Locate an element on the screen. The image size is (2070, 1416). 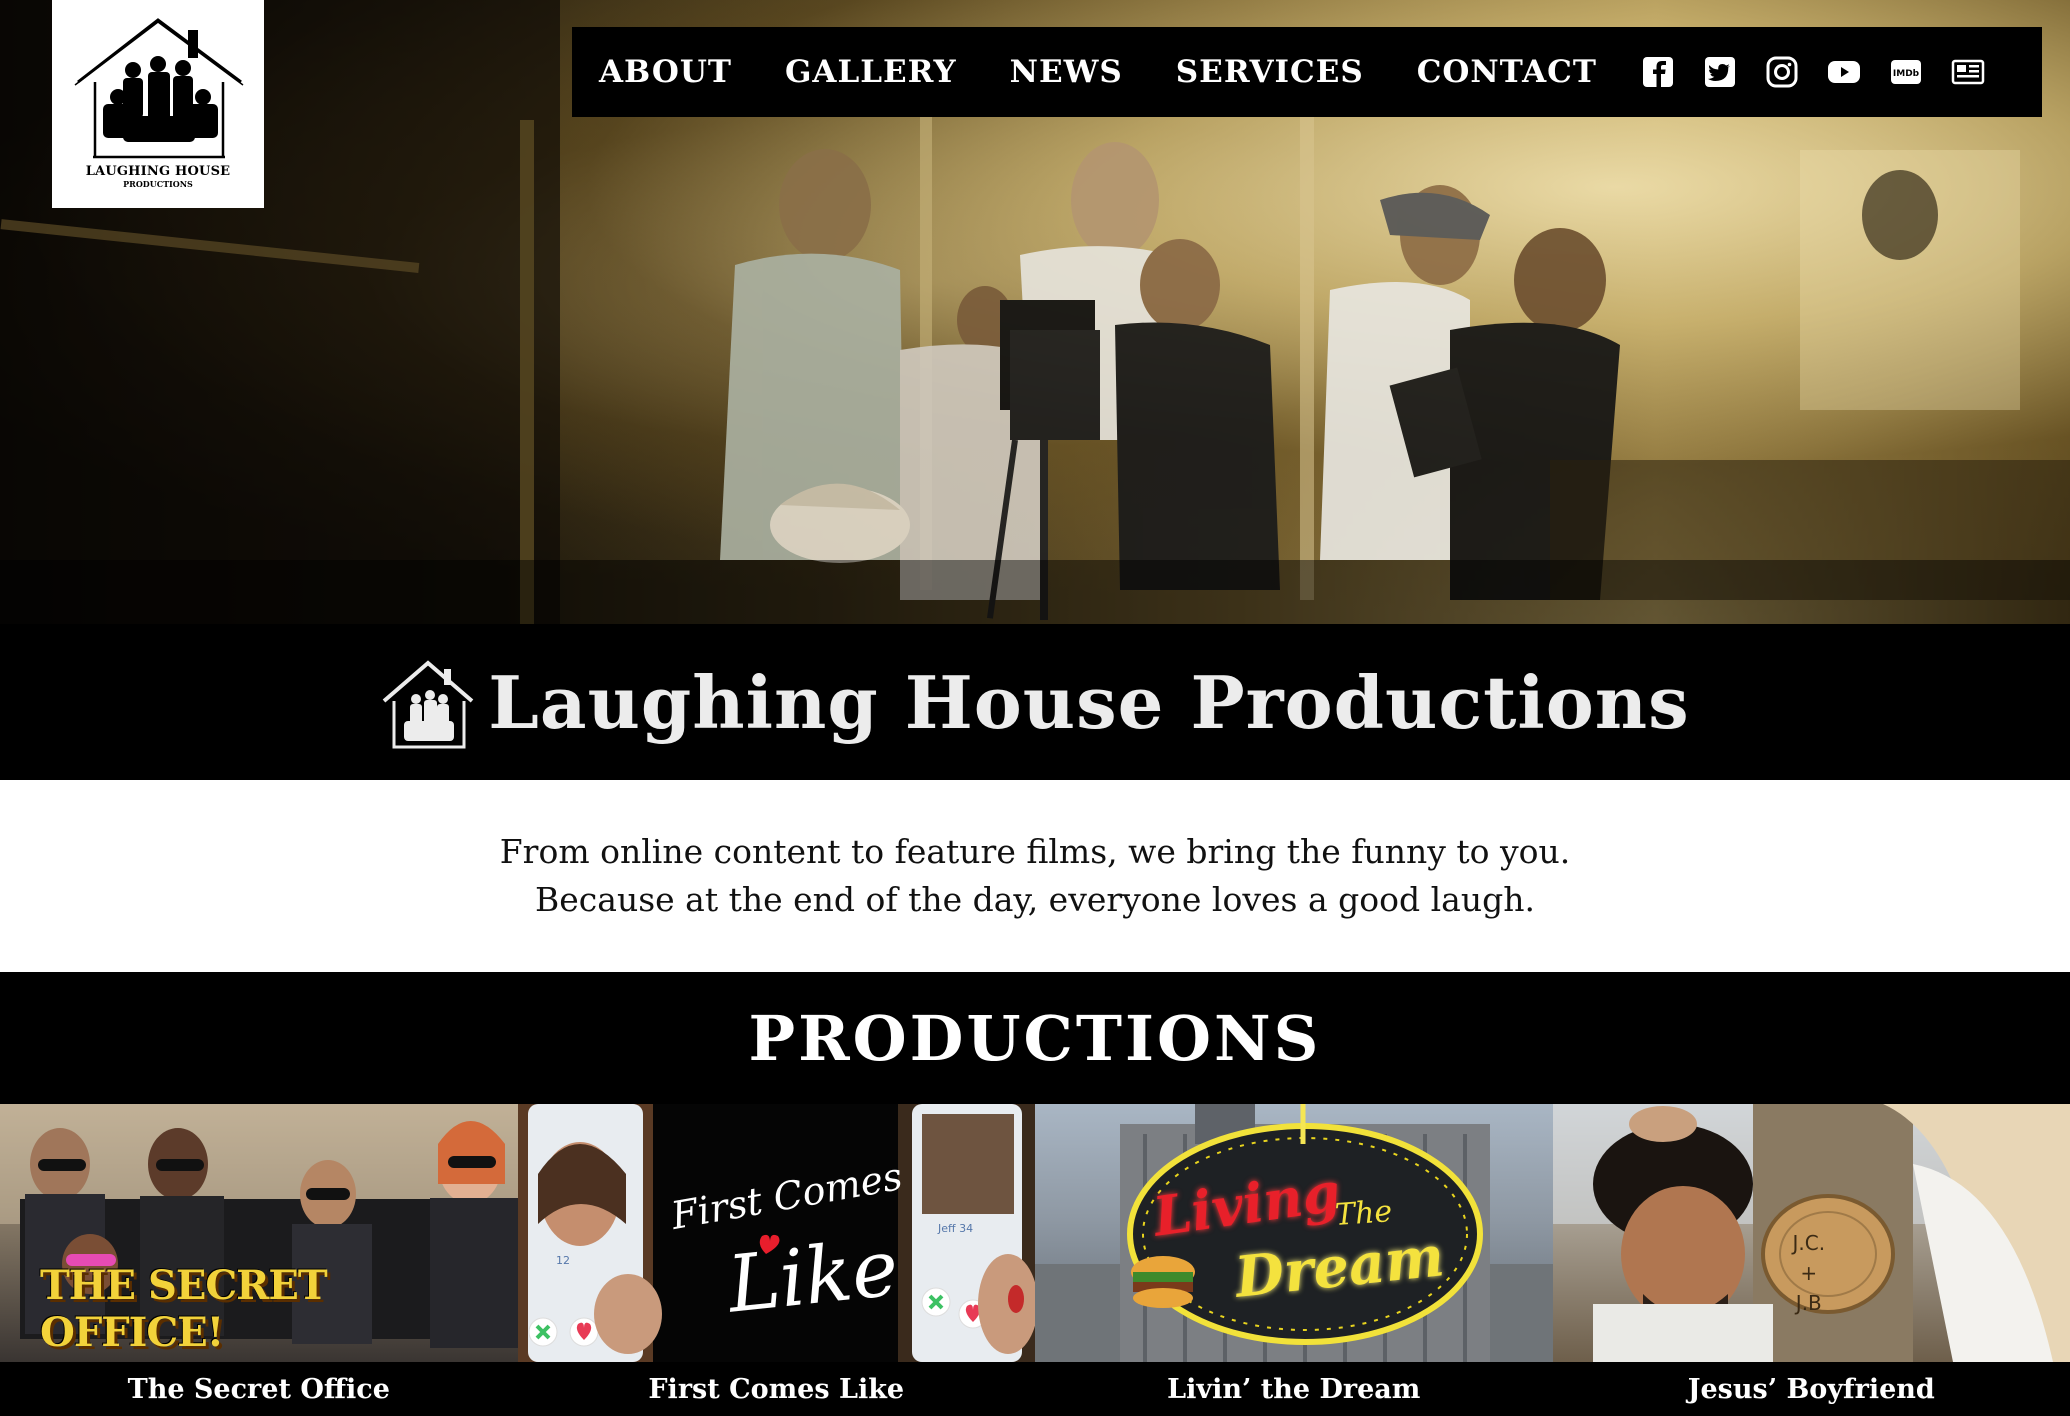
jesus-boyfriend-carving: J.C. + J.B is located at coordinates (1809, 1273).